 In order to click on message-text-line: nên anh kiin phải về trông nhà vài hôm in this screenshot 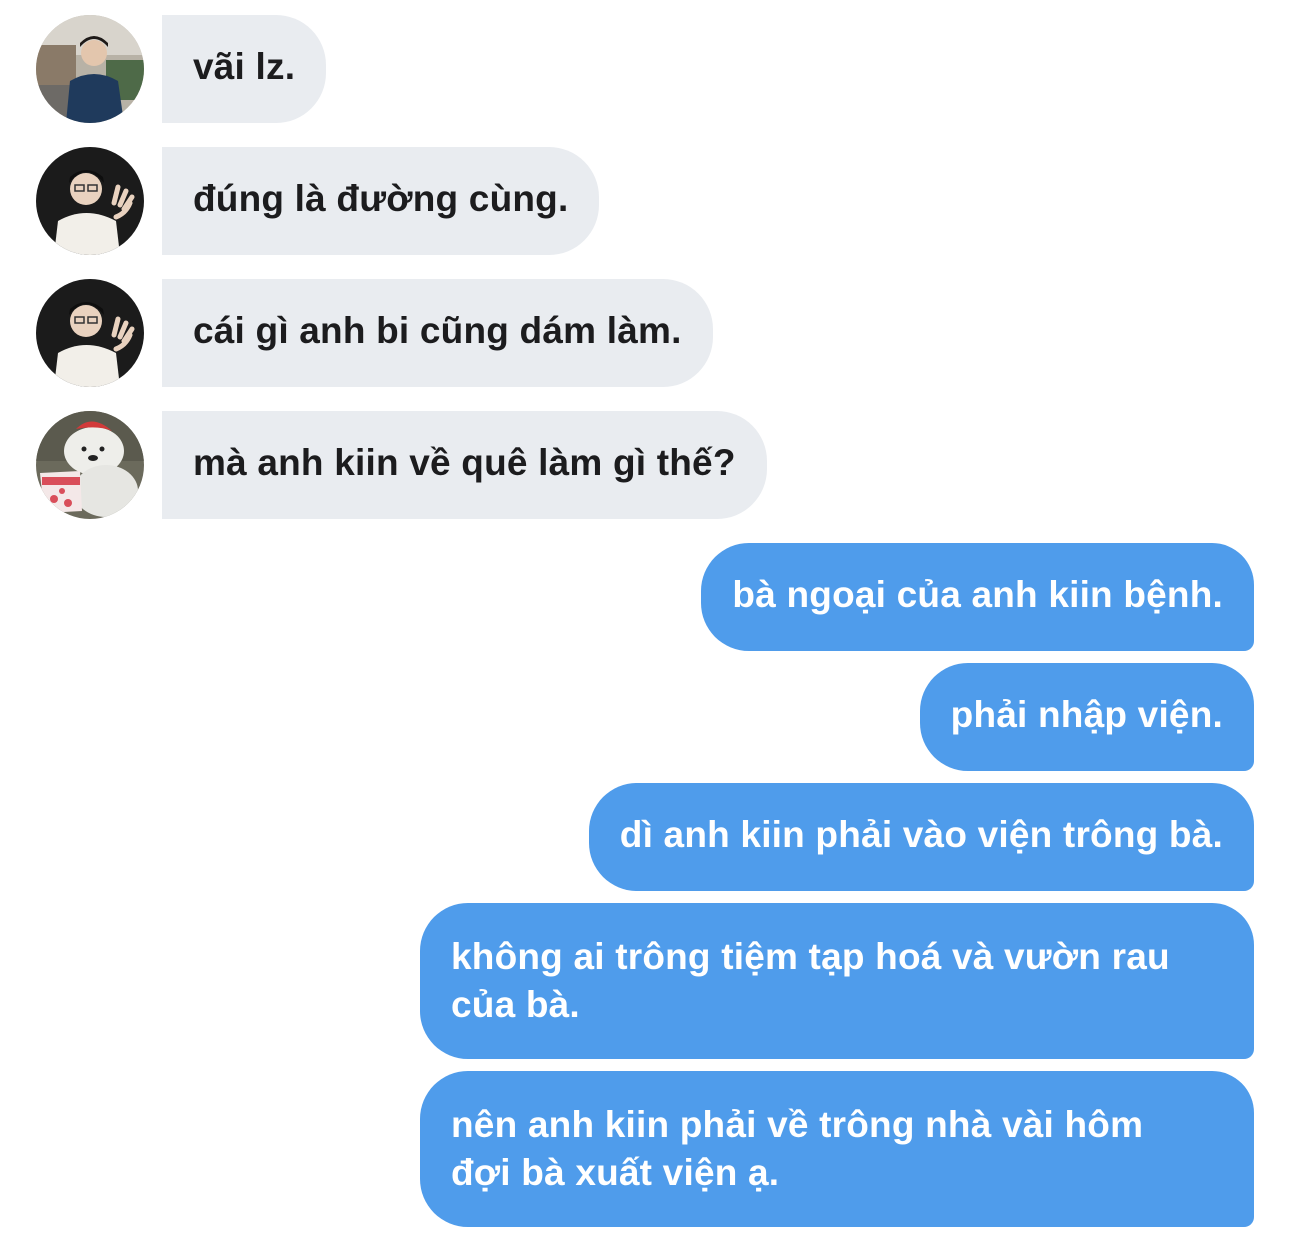, I will do `click(797, 1124)`.